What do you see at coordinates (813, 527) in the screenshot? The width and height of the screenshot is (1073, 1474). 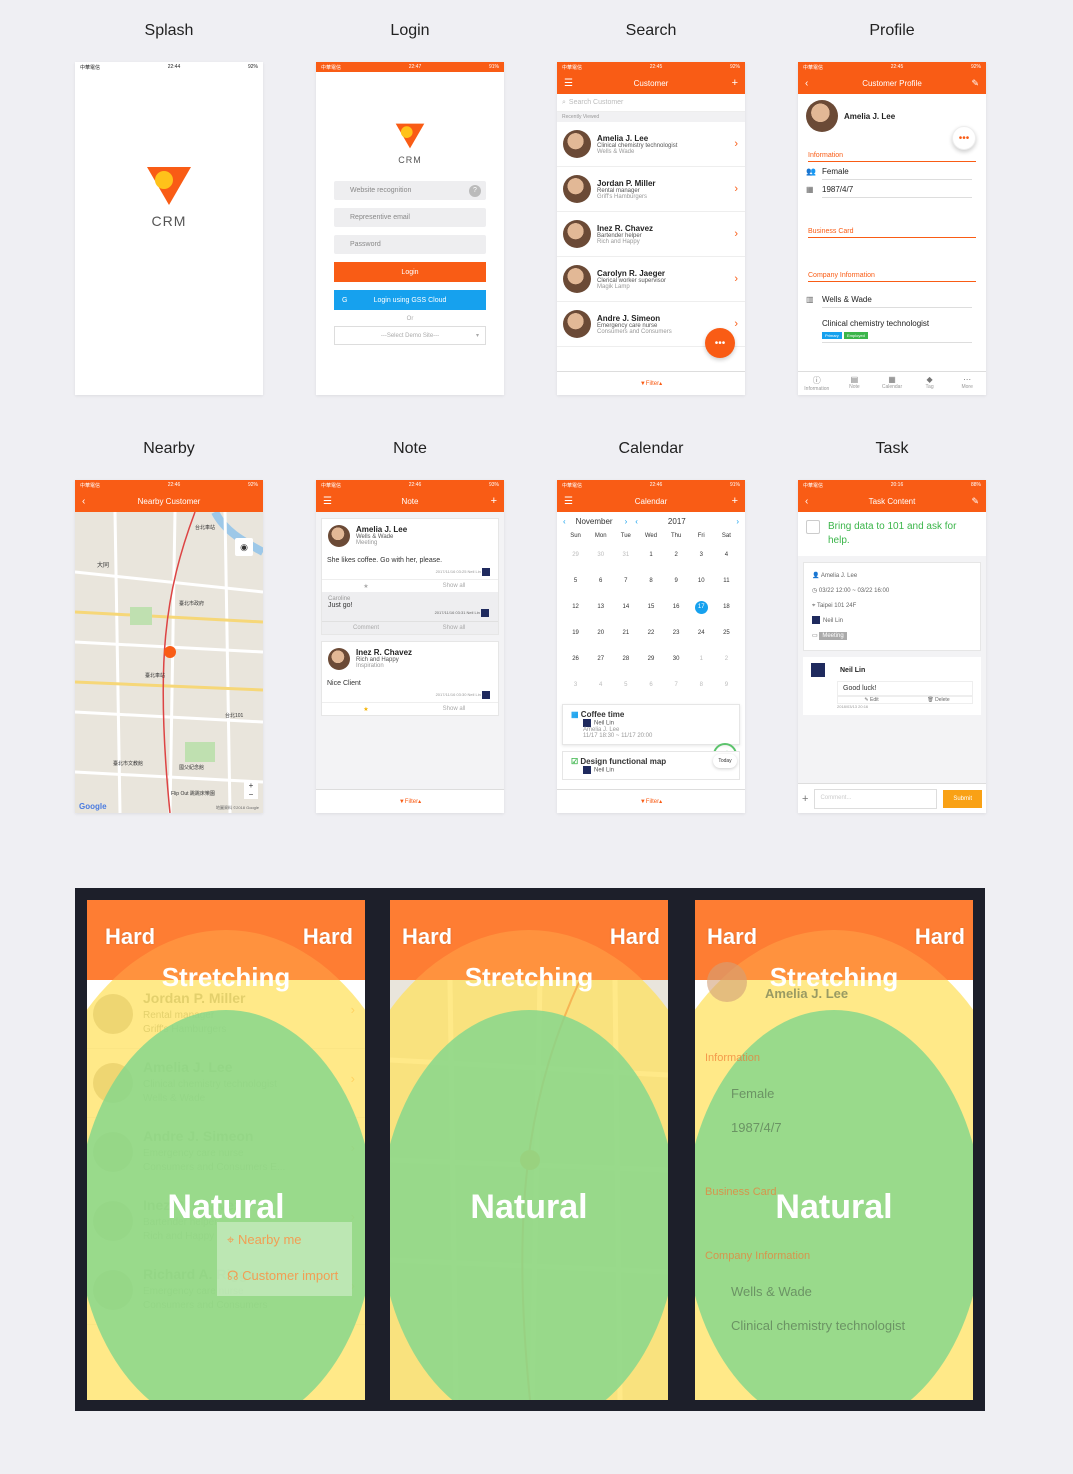 I see `task-checkbox` at bounding box center [813, 527].